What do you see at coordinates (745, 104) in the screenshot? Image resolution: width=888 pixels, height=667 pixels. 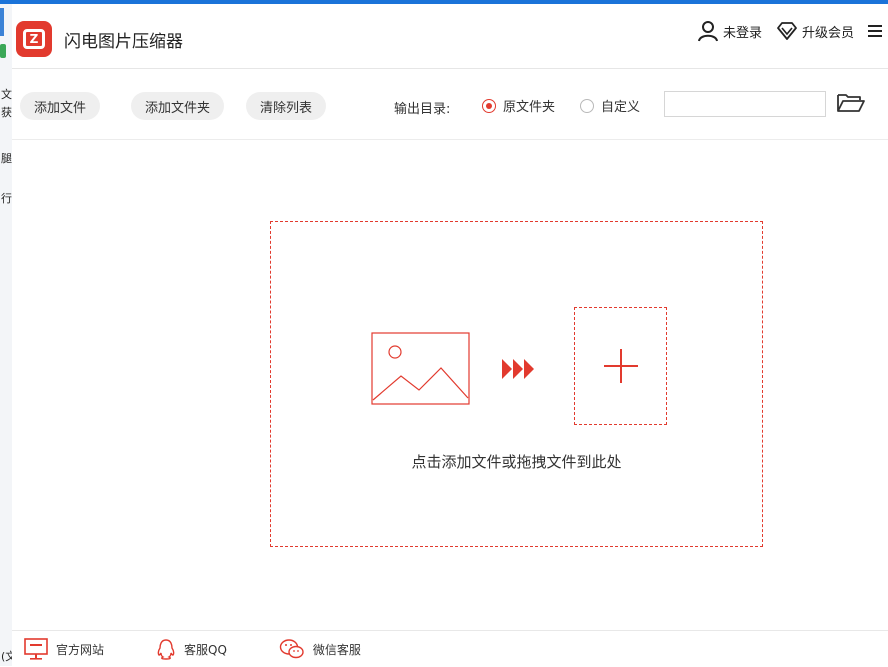 I see `output-path-input` at bounding box center [745, 104].